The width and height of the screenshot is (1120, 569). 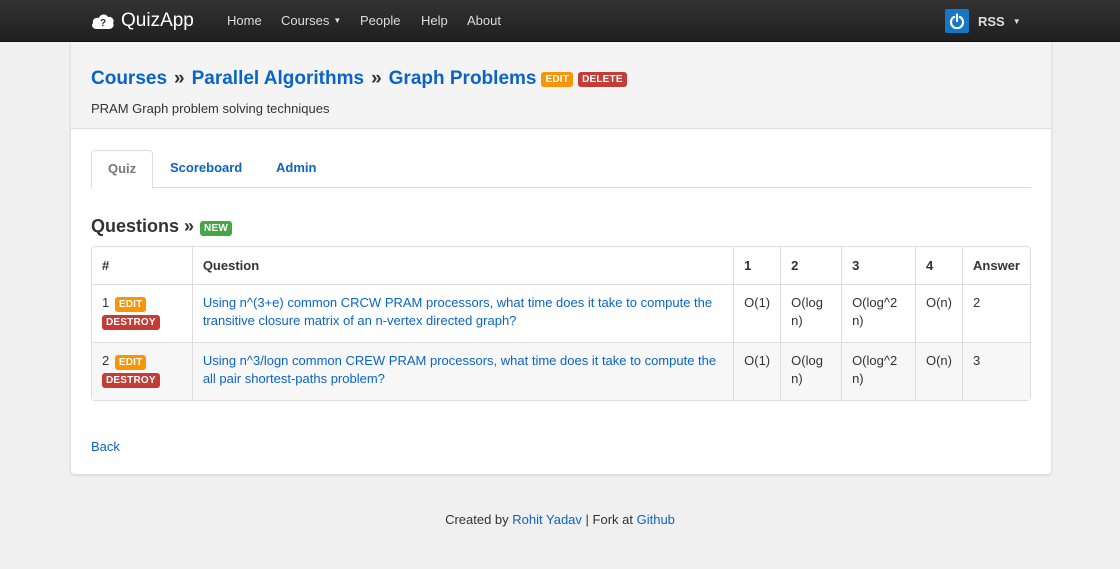 What do you see at coordinates (106, 302) in the screenshot?
I see `row-number: 1` at bounding box center [106, 302].